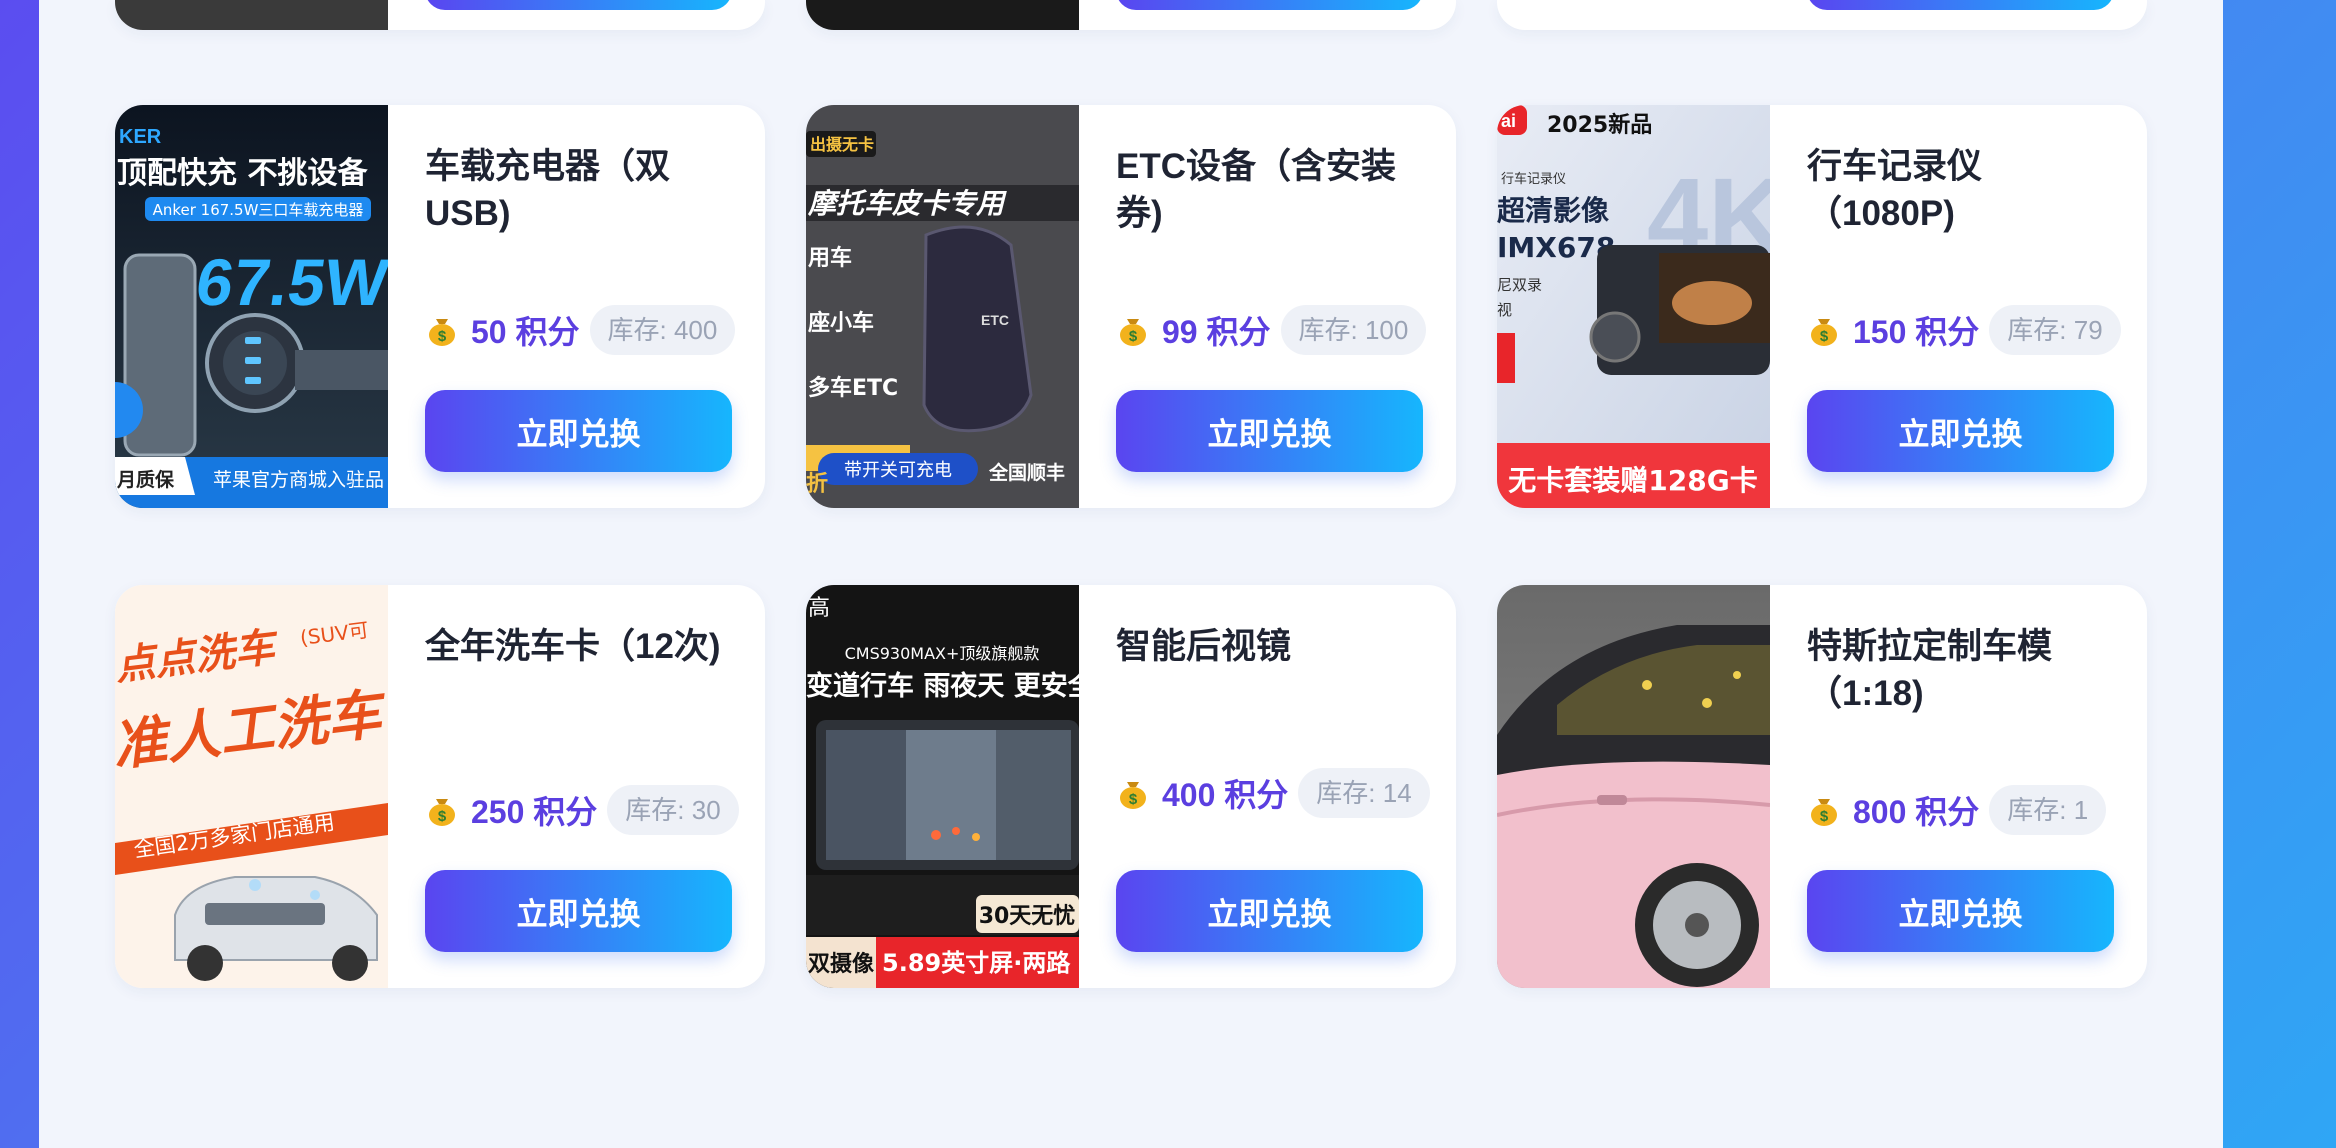  Describe the element at coordinates (1632, 480) in the screenshot. I see `image-text: 无卡套装赠128G卡` at that location.